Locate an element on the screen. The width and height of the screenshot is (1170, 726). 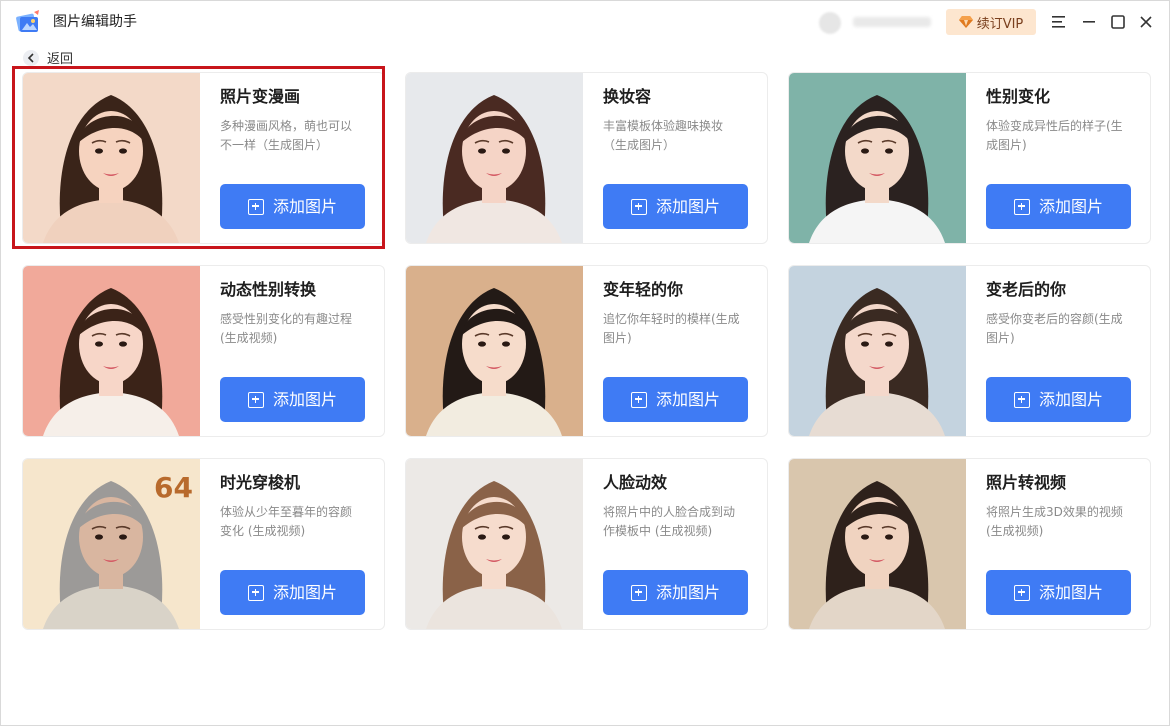
feature-description: 丰富模板体验趣味换妆（生成图片） is located at coordinates (663, 135).